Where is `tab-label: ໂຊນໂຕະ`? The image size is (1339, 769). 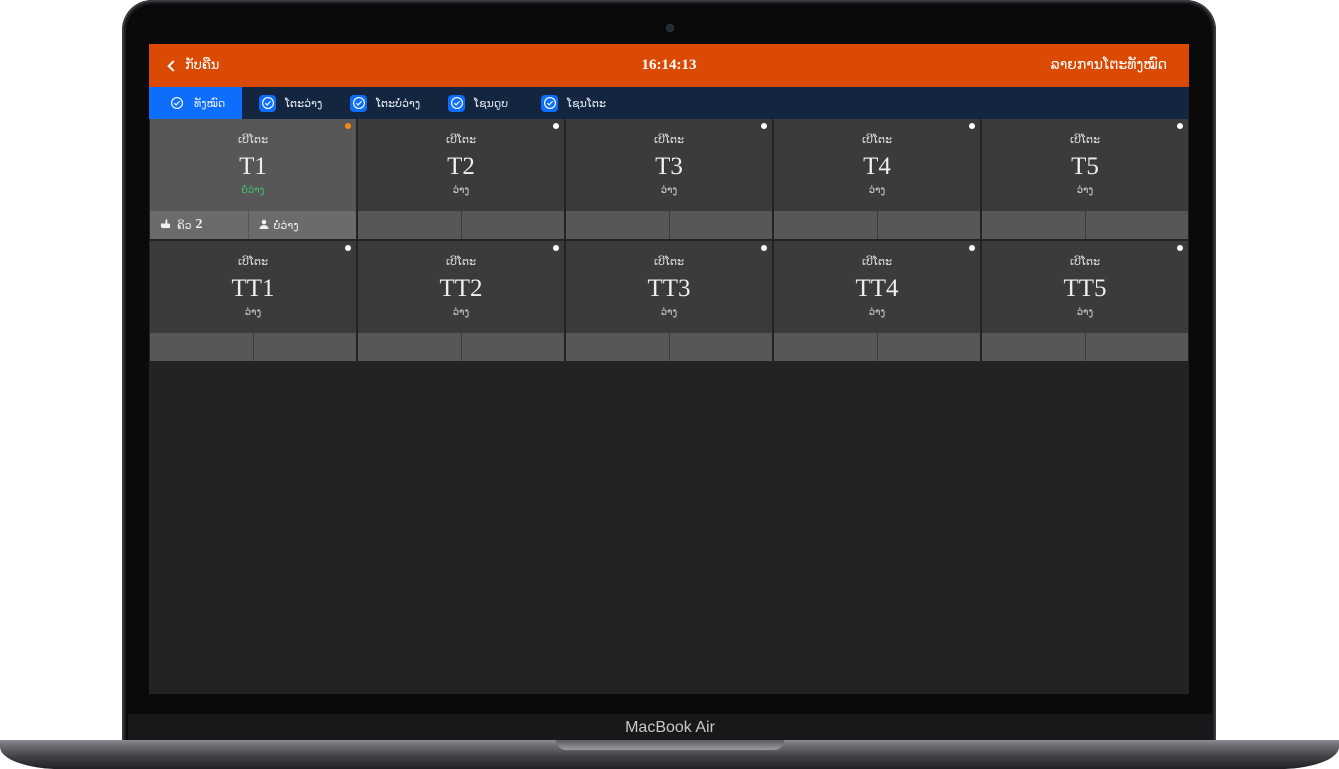 tab-label: ໂຊນໂຕະ is located at coordinates (586, 103).